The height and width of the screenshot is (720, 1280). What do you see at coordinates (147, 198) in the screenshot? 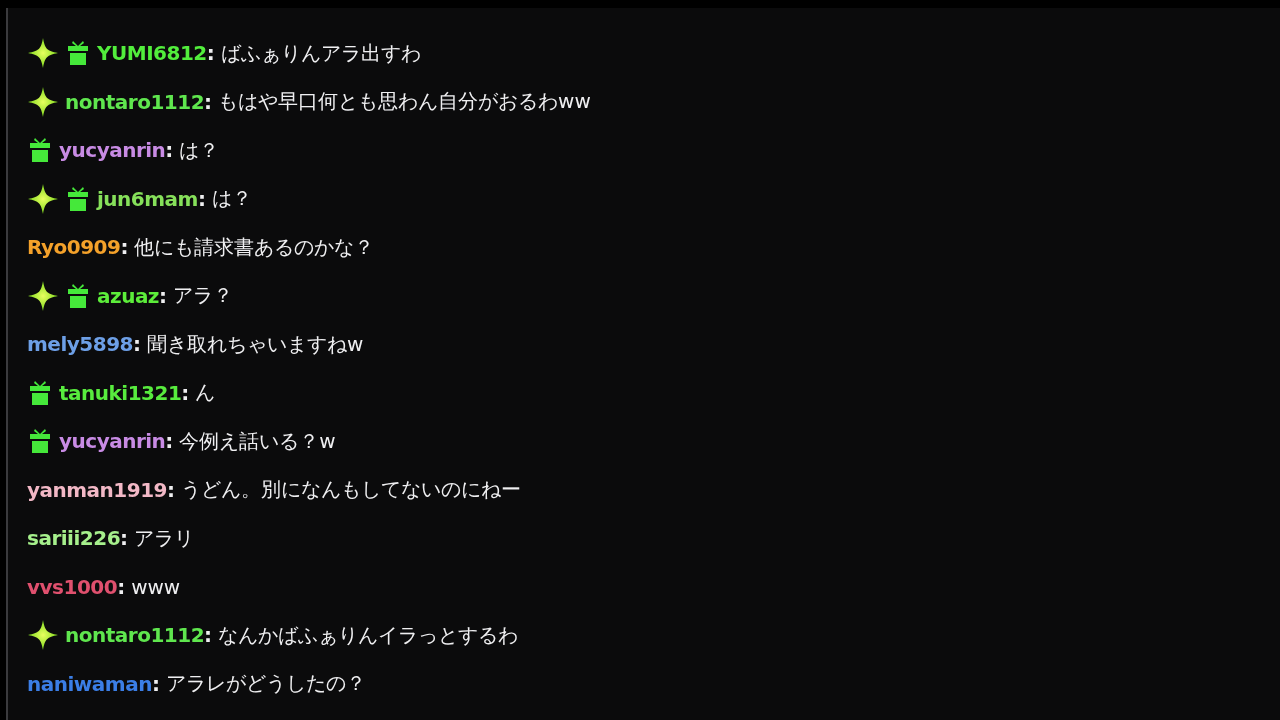
I see `chat-username: jun6mam` at bounding box center [147, 198].